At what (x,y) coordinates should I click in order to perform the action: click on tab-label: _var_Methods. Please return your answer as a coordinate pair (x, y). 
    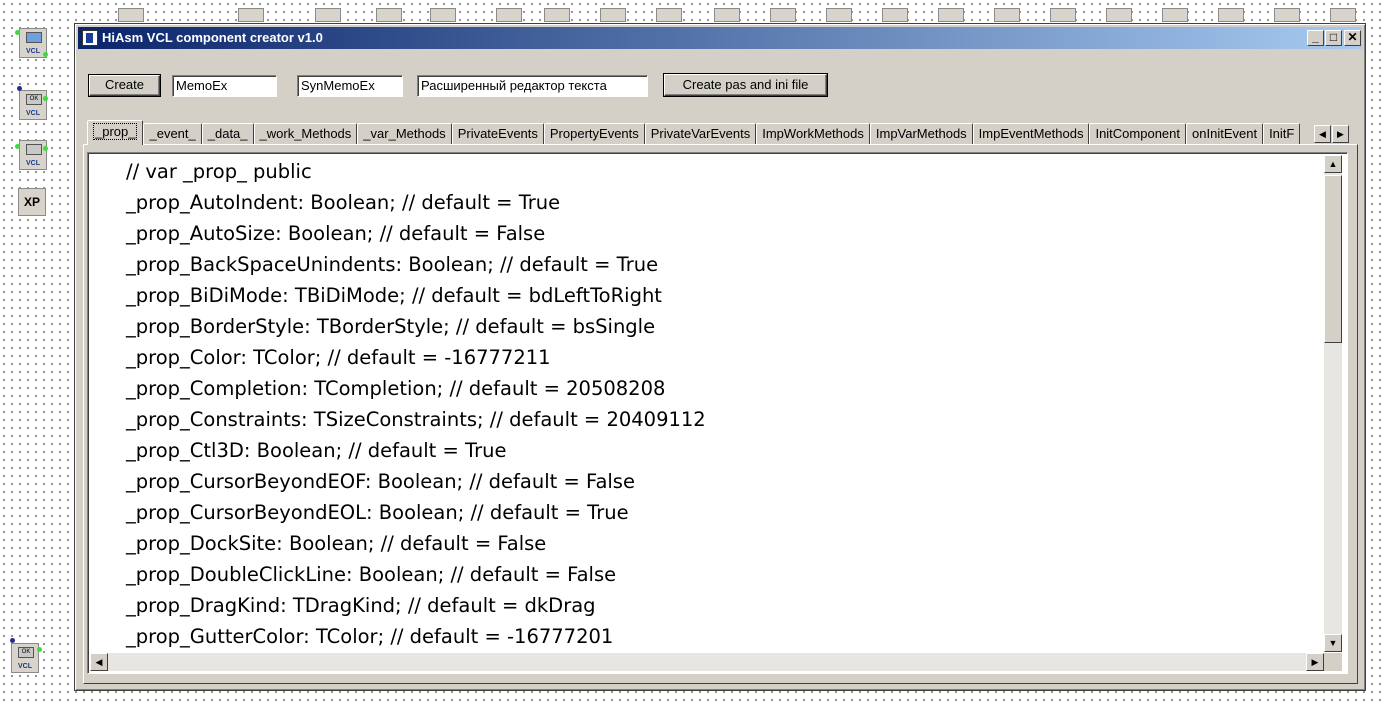
    Looking at the image, I should click on (404, 133).